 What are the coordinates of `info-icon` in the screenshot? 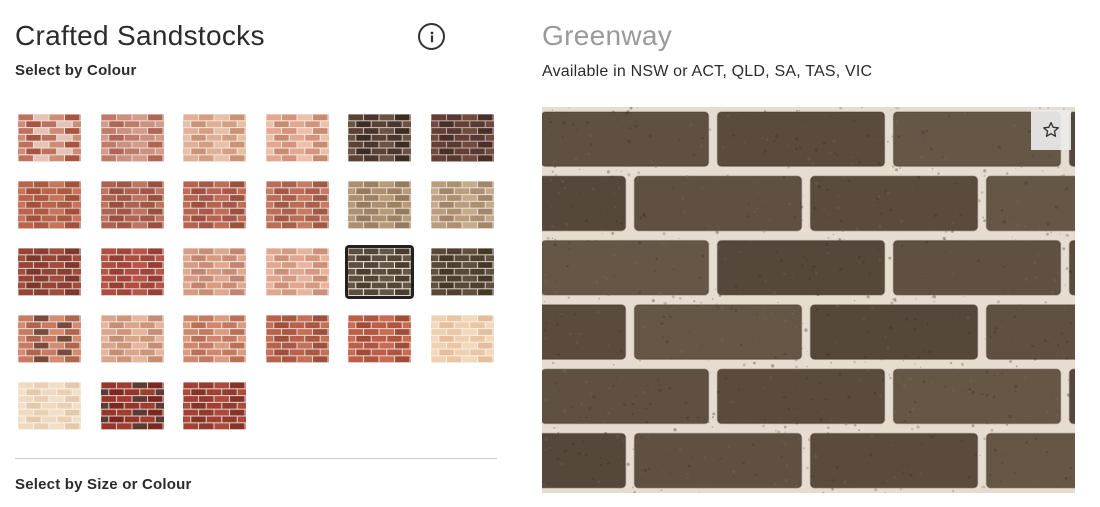 It's located at (431, 36).